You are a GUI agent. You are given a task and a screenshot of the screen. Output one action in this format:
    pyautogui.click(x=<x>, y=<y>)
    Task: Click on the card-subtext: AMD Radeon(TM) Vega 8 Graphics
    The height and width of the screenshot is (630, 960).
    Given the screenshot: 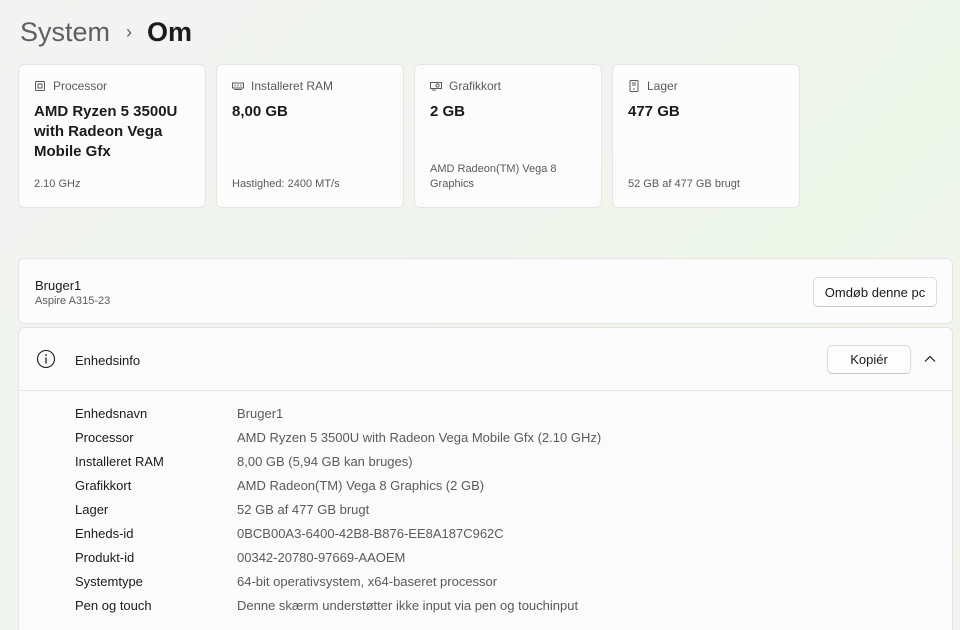 What is the action you would take?
    pyautogui.click(x=493, y=176)
    